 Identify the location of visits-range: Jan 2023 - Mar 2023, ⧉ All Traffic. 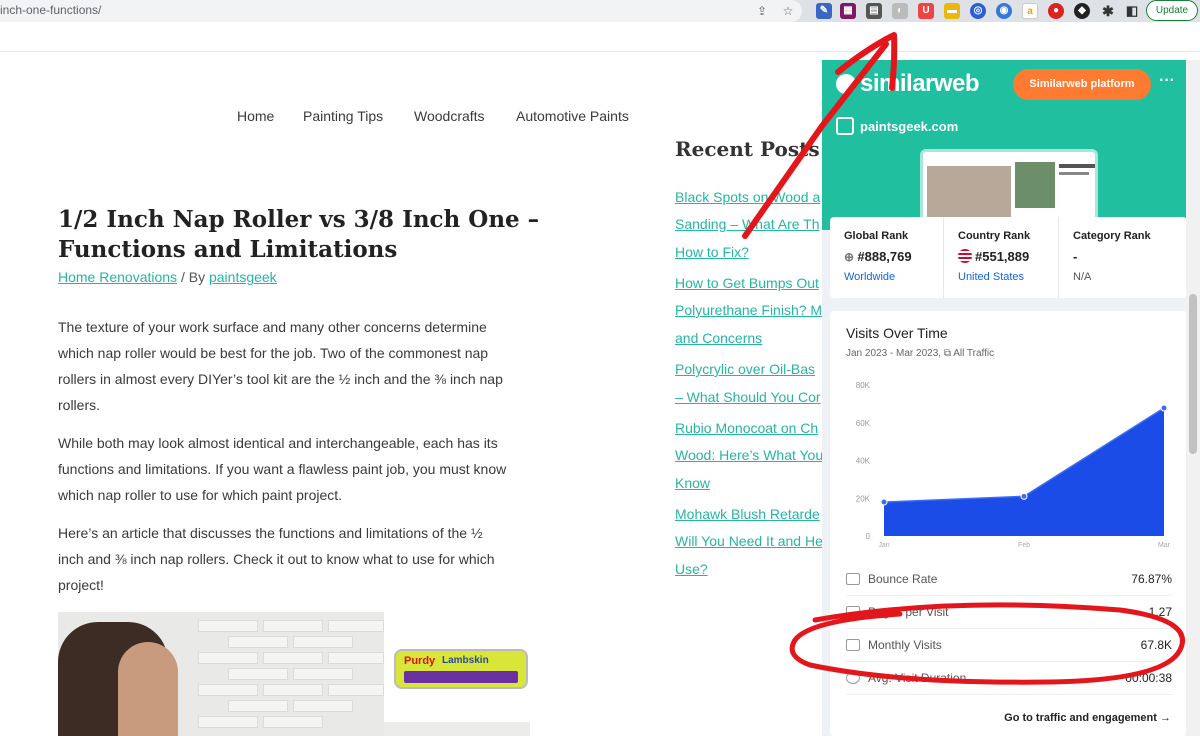
(920, 353).